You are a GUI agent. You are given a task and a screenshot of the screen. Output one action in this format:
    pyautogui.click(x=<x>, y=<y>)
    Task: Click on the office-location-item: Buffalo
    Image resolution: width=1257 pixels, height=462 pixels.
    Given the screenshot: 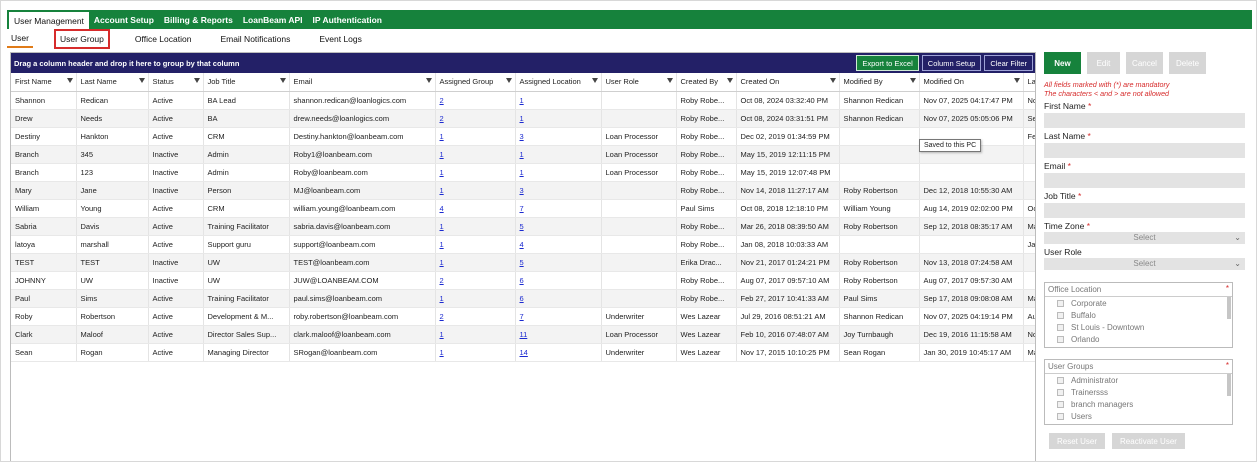 What is the action you would take?
    pyautogui.click(x=1138, y=315)
    